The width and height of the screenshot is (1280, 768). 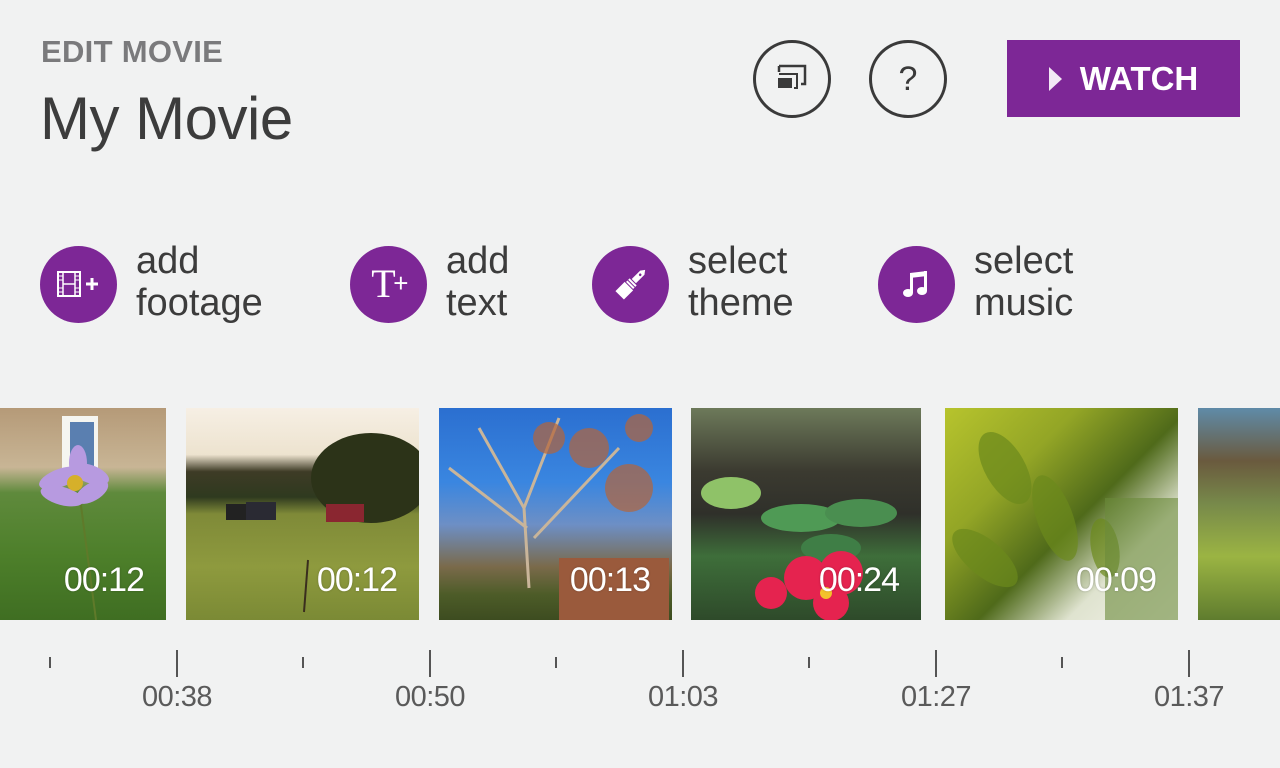 What do you see at coordinates (477, 303) in the screenshot?
I see `label-line: text` at bounding box center [477, 303].